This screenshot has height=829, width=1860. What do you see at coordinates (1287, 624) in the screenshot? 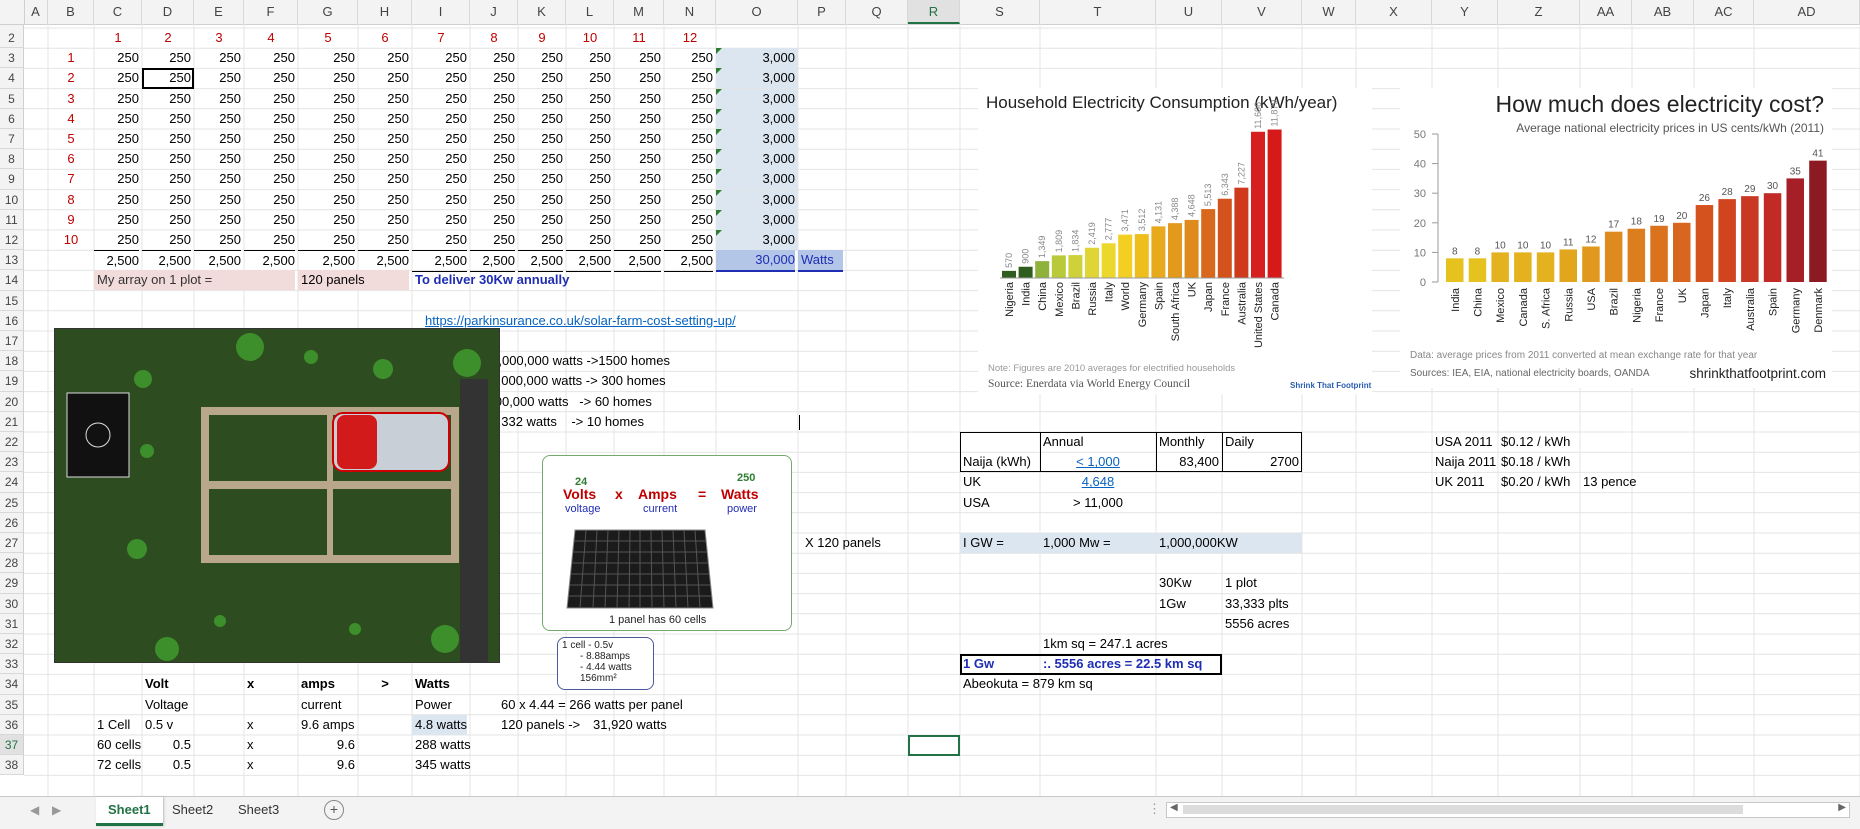
I see `plot-value: 5556 acres` at bounding box center [1287, 624].